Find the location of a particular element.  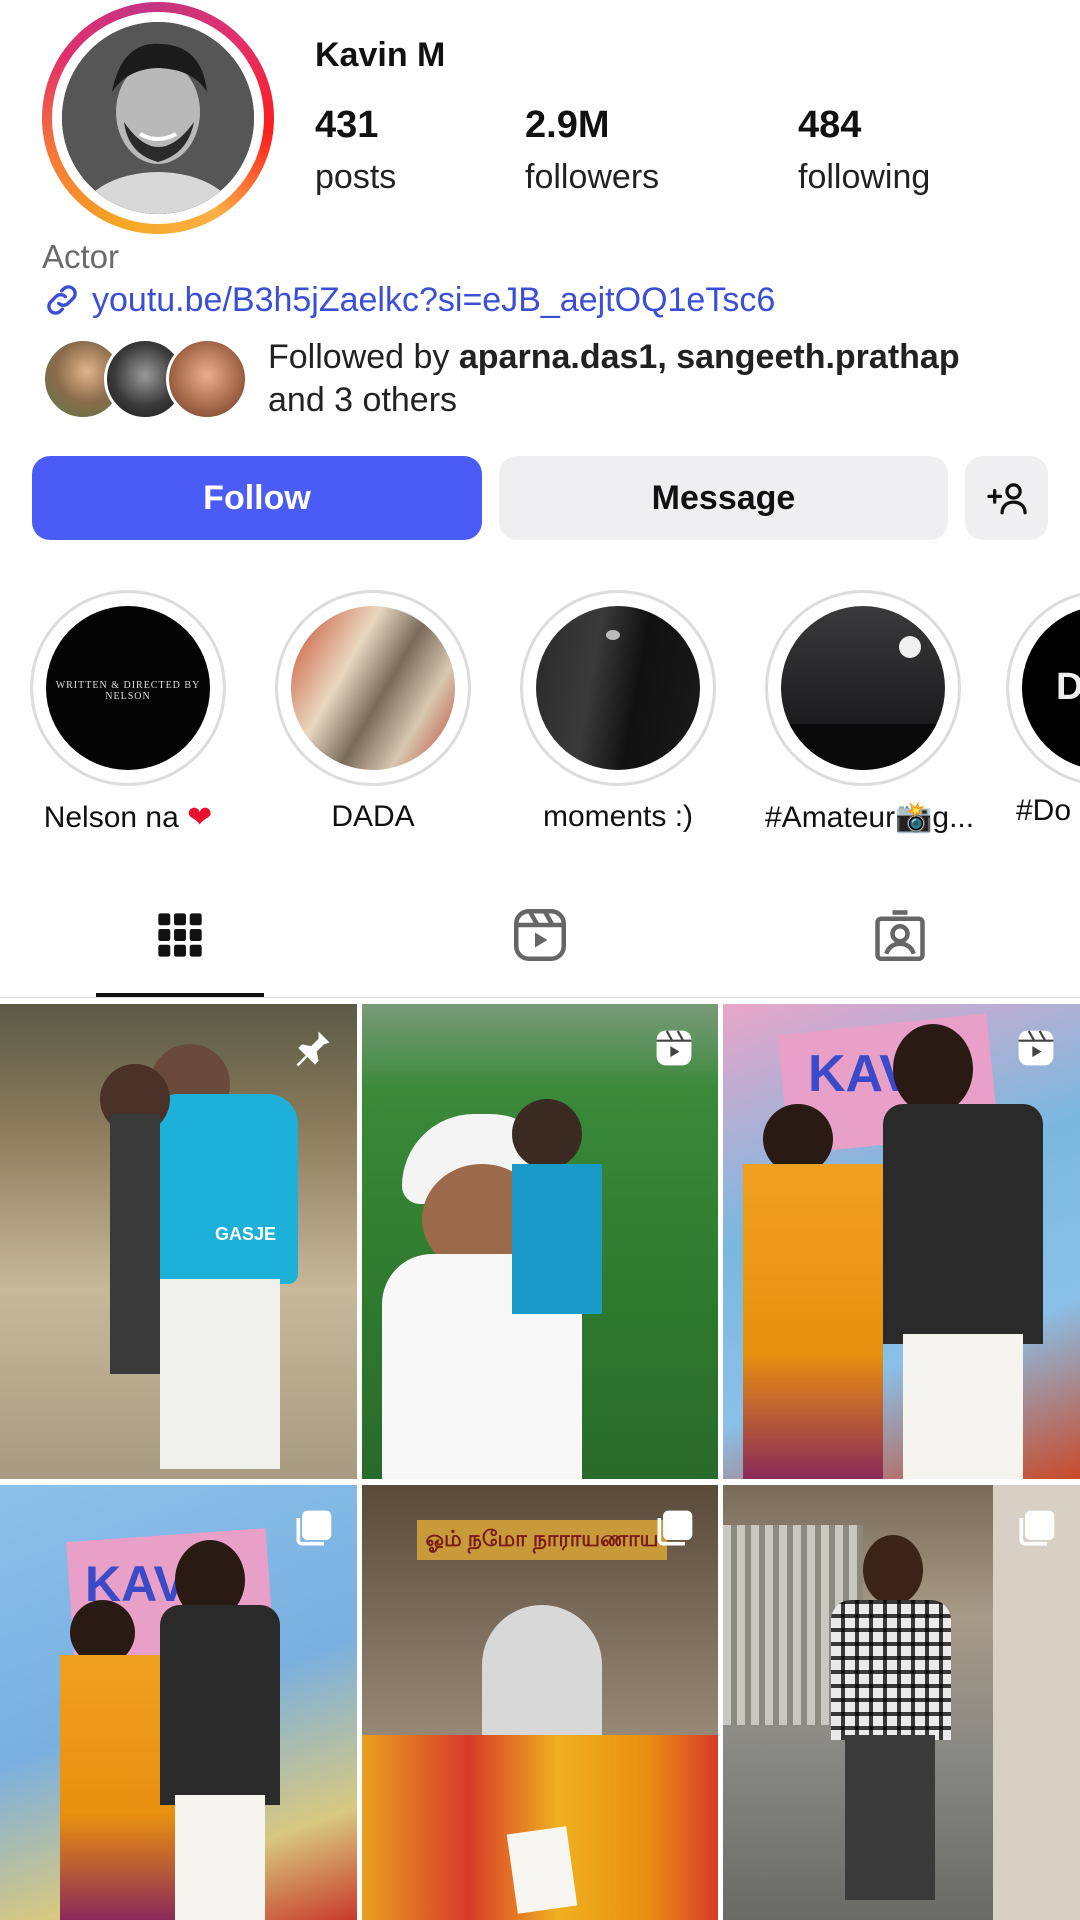

tab-tagged is located at coordinates (900, 935).